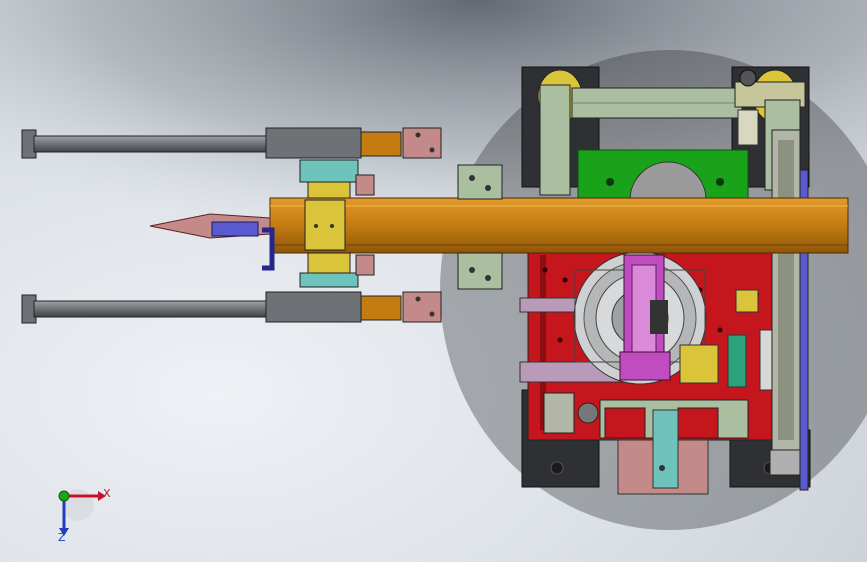  What do you see at coordinates (62, 537) in the screenshot?
I see `triad-z-label: Z` at bounding box center [62, 537].